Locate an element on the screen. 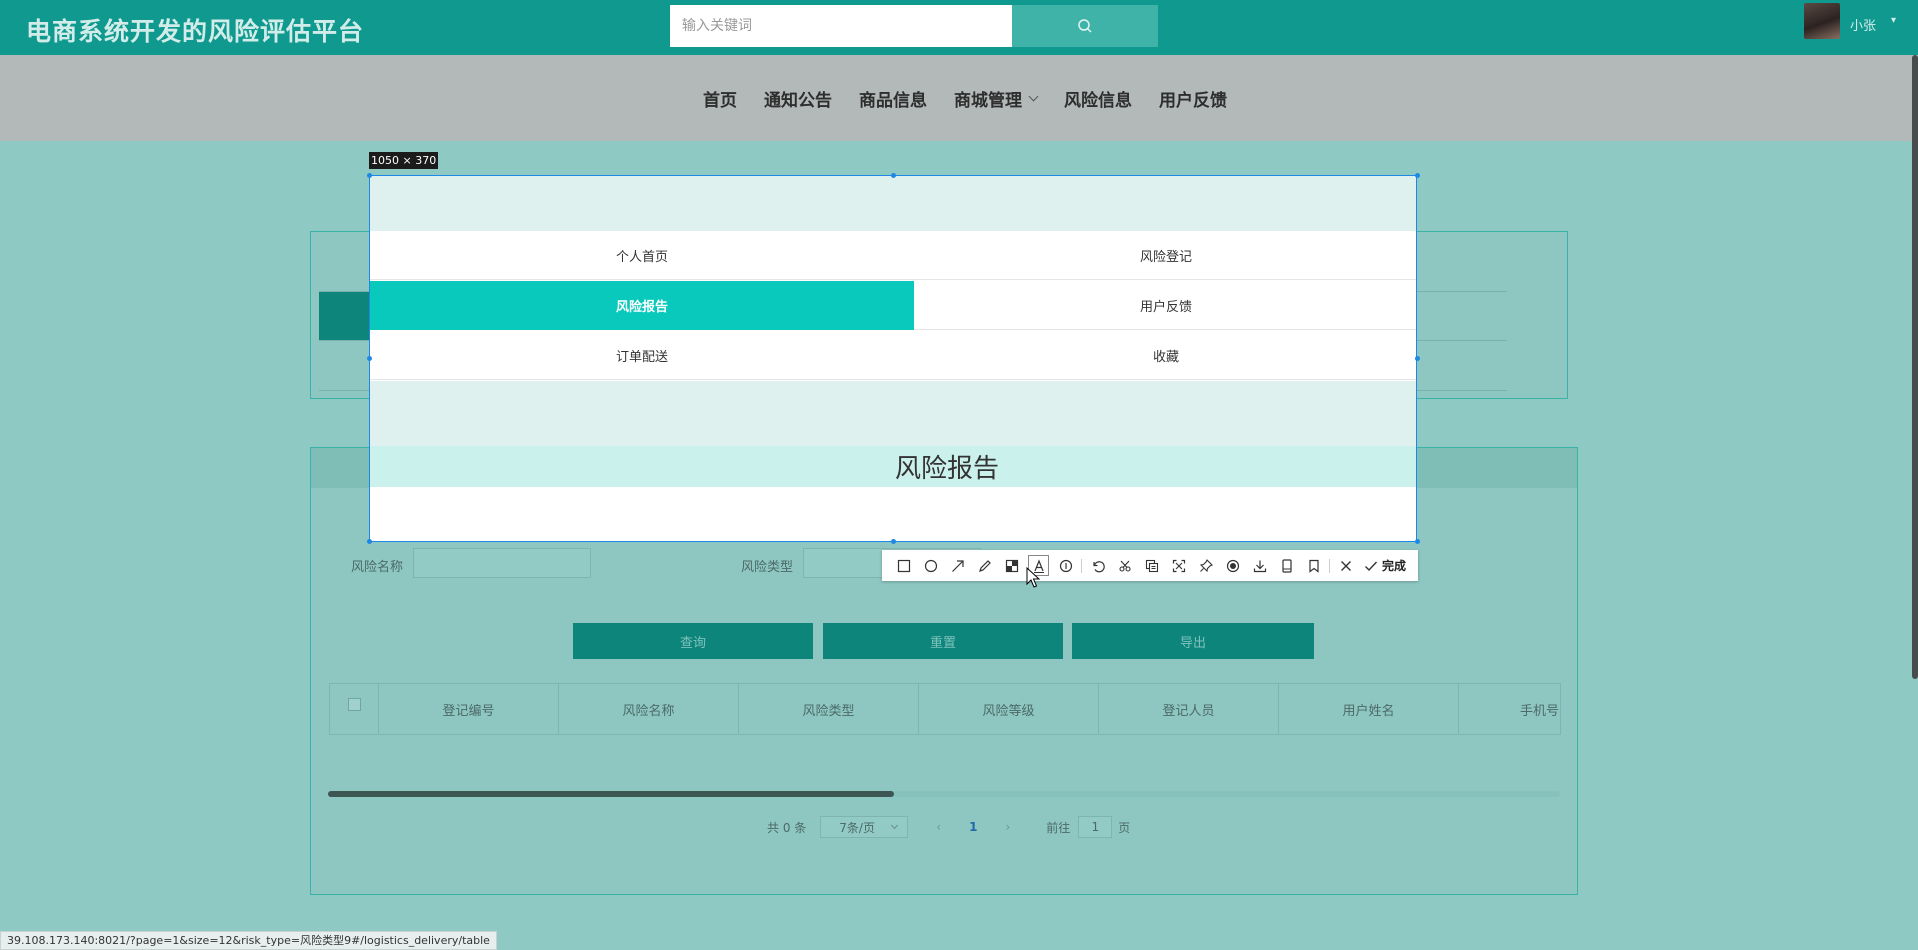 This screenshot has height=950, width=1918. nav-item-mall-management-label: 商城管理 is located at coordinates (988, 100).